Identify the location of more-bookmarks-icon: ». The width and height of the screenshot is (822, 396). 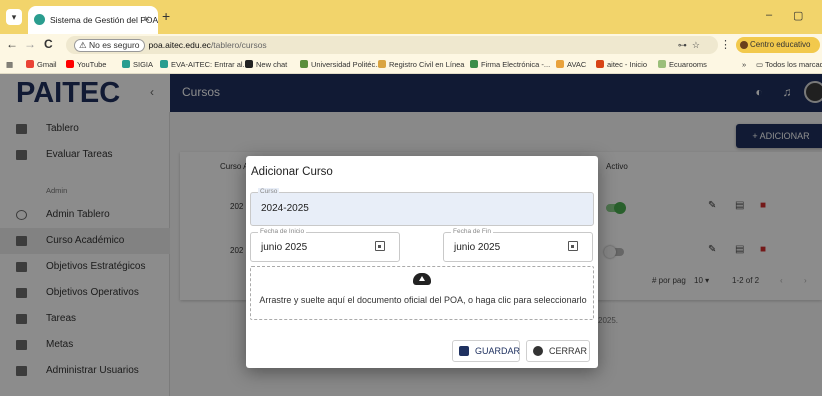
(744, 65).